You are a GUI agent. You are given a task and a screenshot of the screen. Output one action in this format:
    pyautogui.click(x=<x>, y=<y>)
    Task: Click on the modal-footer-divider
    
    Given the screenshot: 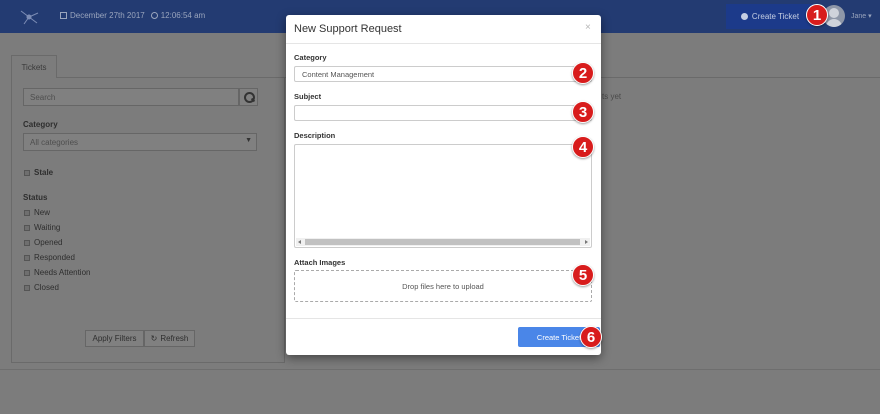 What is the action you would take?
    pyautogui.click(x=443, y=318)
    